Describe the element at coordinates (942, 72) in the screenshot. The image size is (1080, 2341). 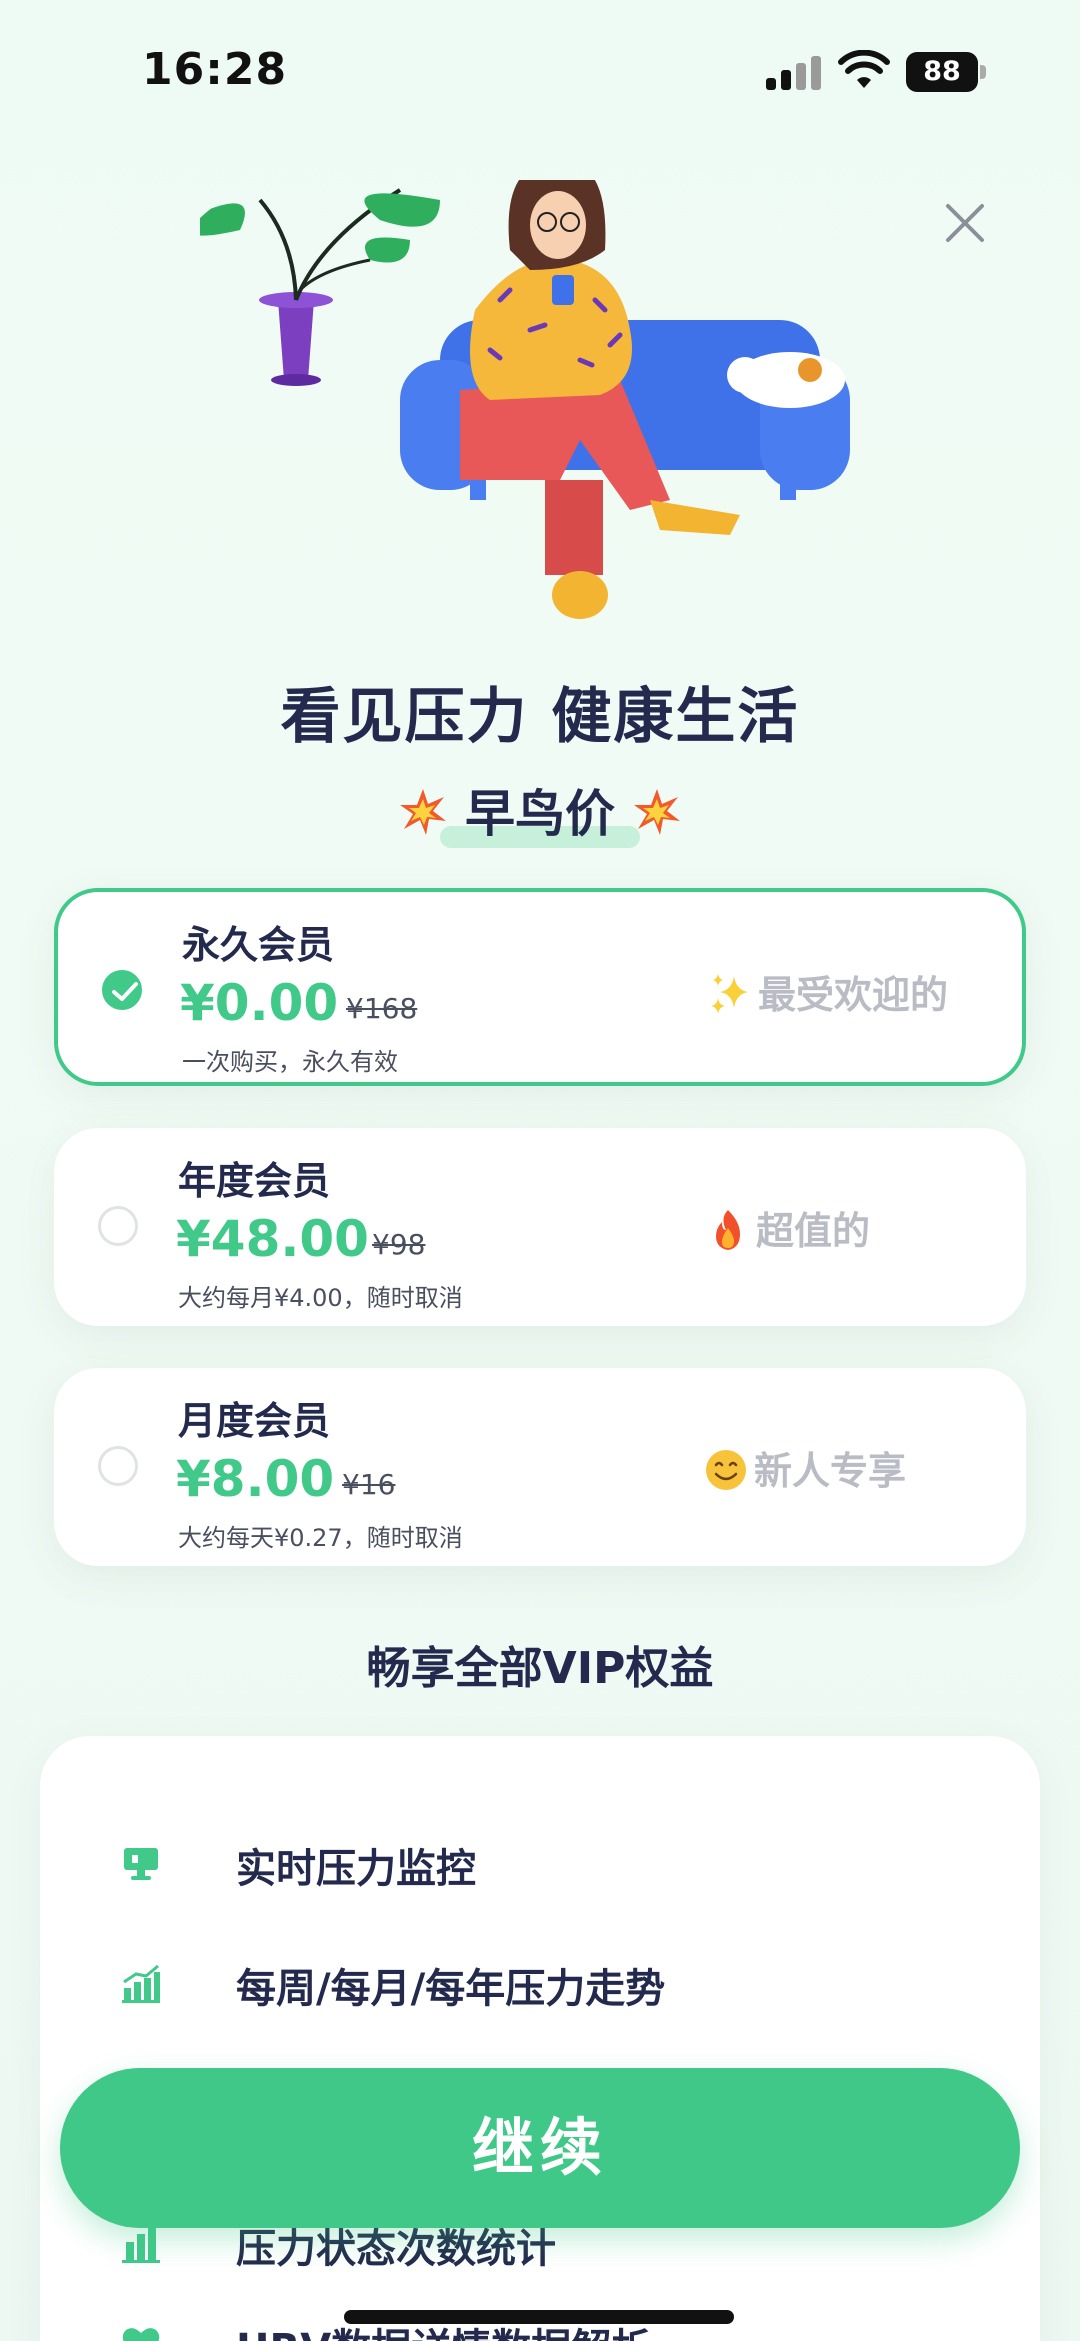
I see `battery-level: 88` at that location.